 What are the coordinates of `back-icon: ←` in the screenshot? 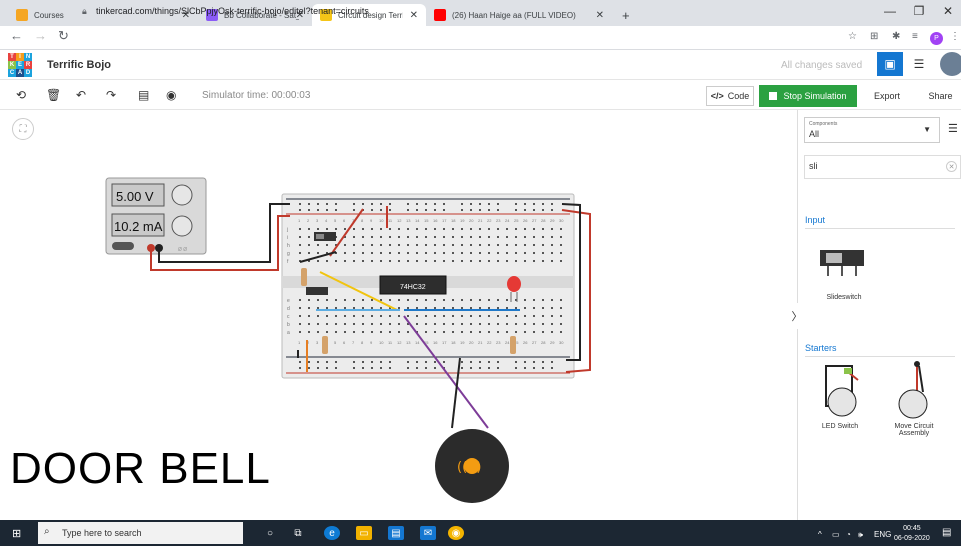 It's located at (16, 35).